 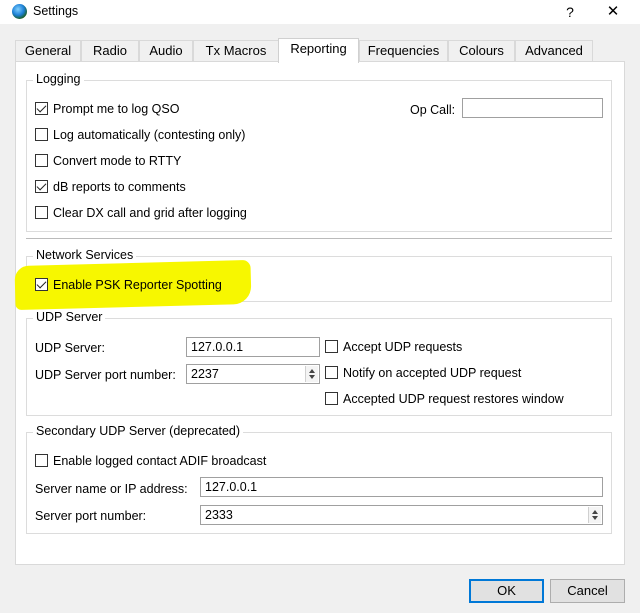 What do you see at coordinates (570, 12) in the screenshot?
I see `help-button: ?` at bounding box center [570, 12].